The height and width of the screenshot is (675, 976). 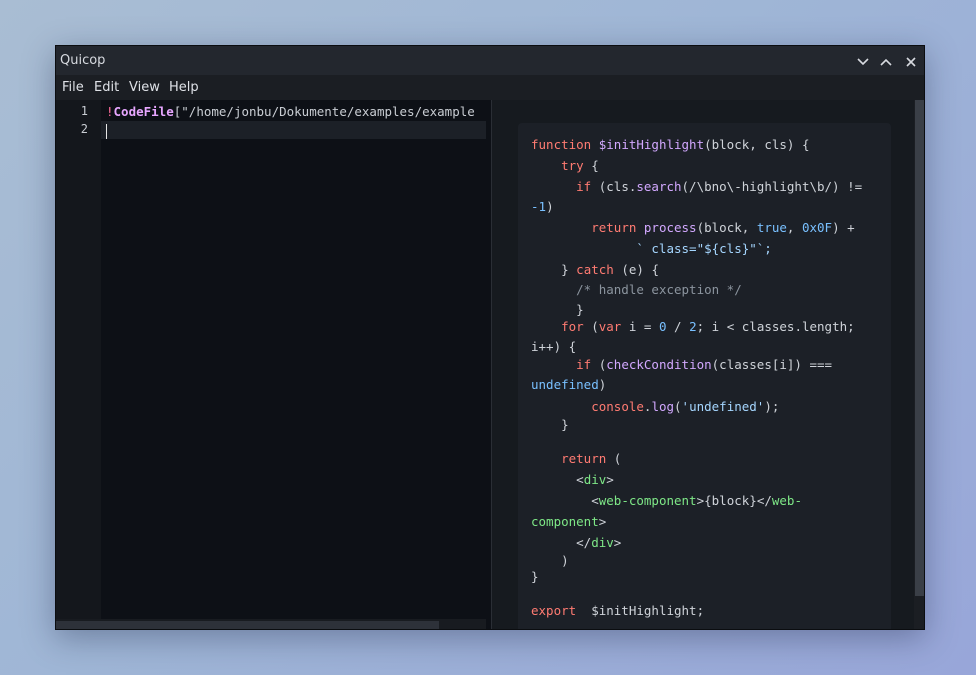 I want to click on code-line: if (checkCondition(classes[i]) ===, so click(x=681, y=364).